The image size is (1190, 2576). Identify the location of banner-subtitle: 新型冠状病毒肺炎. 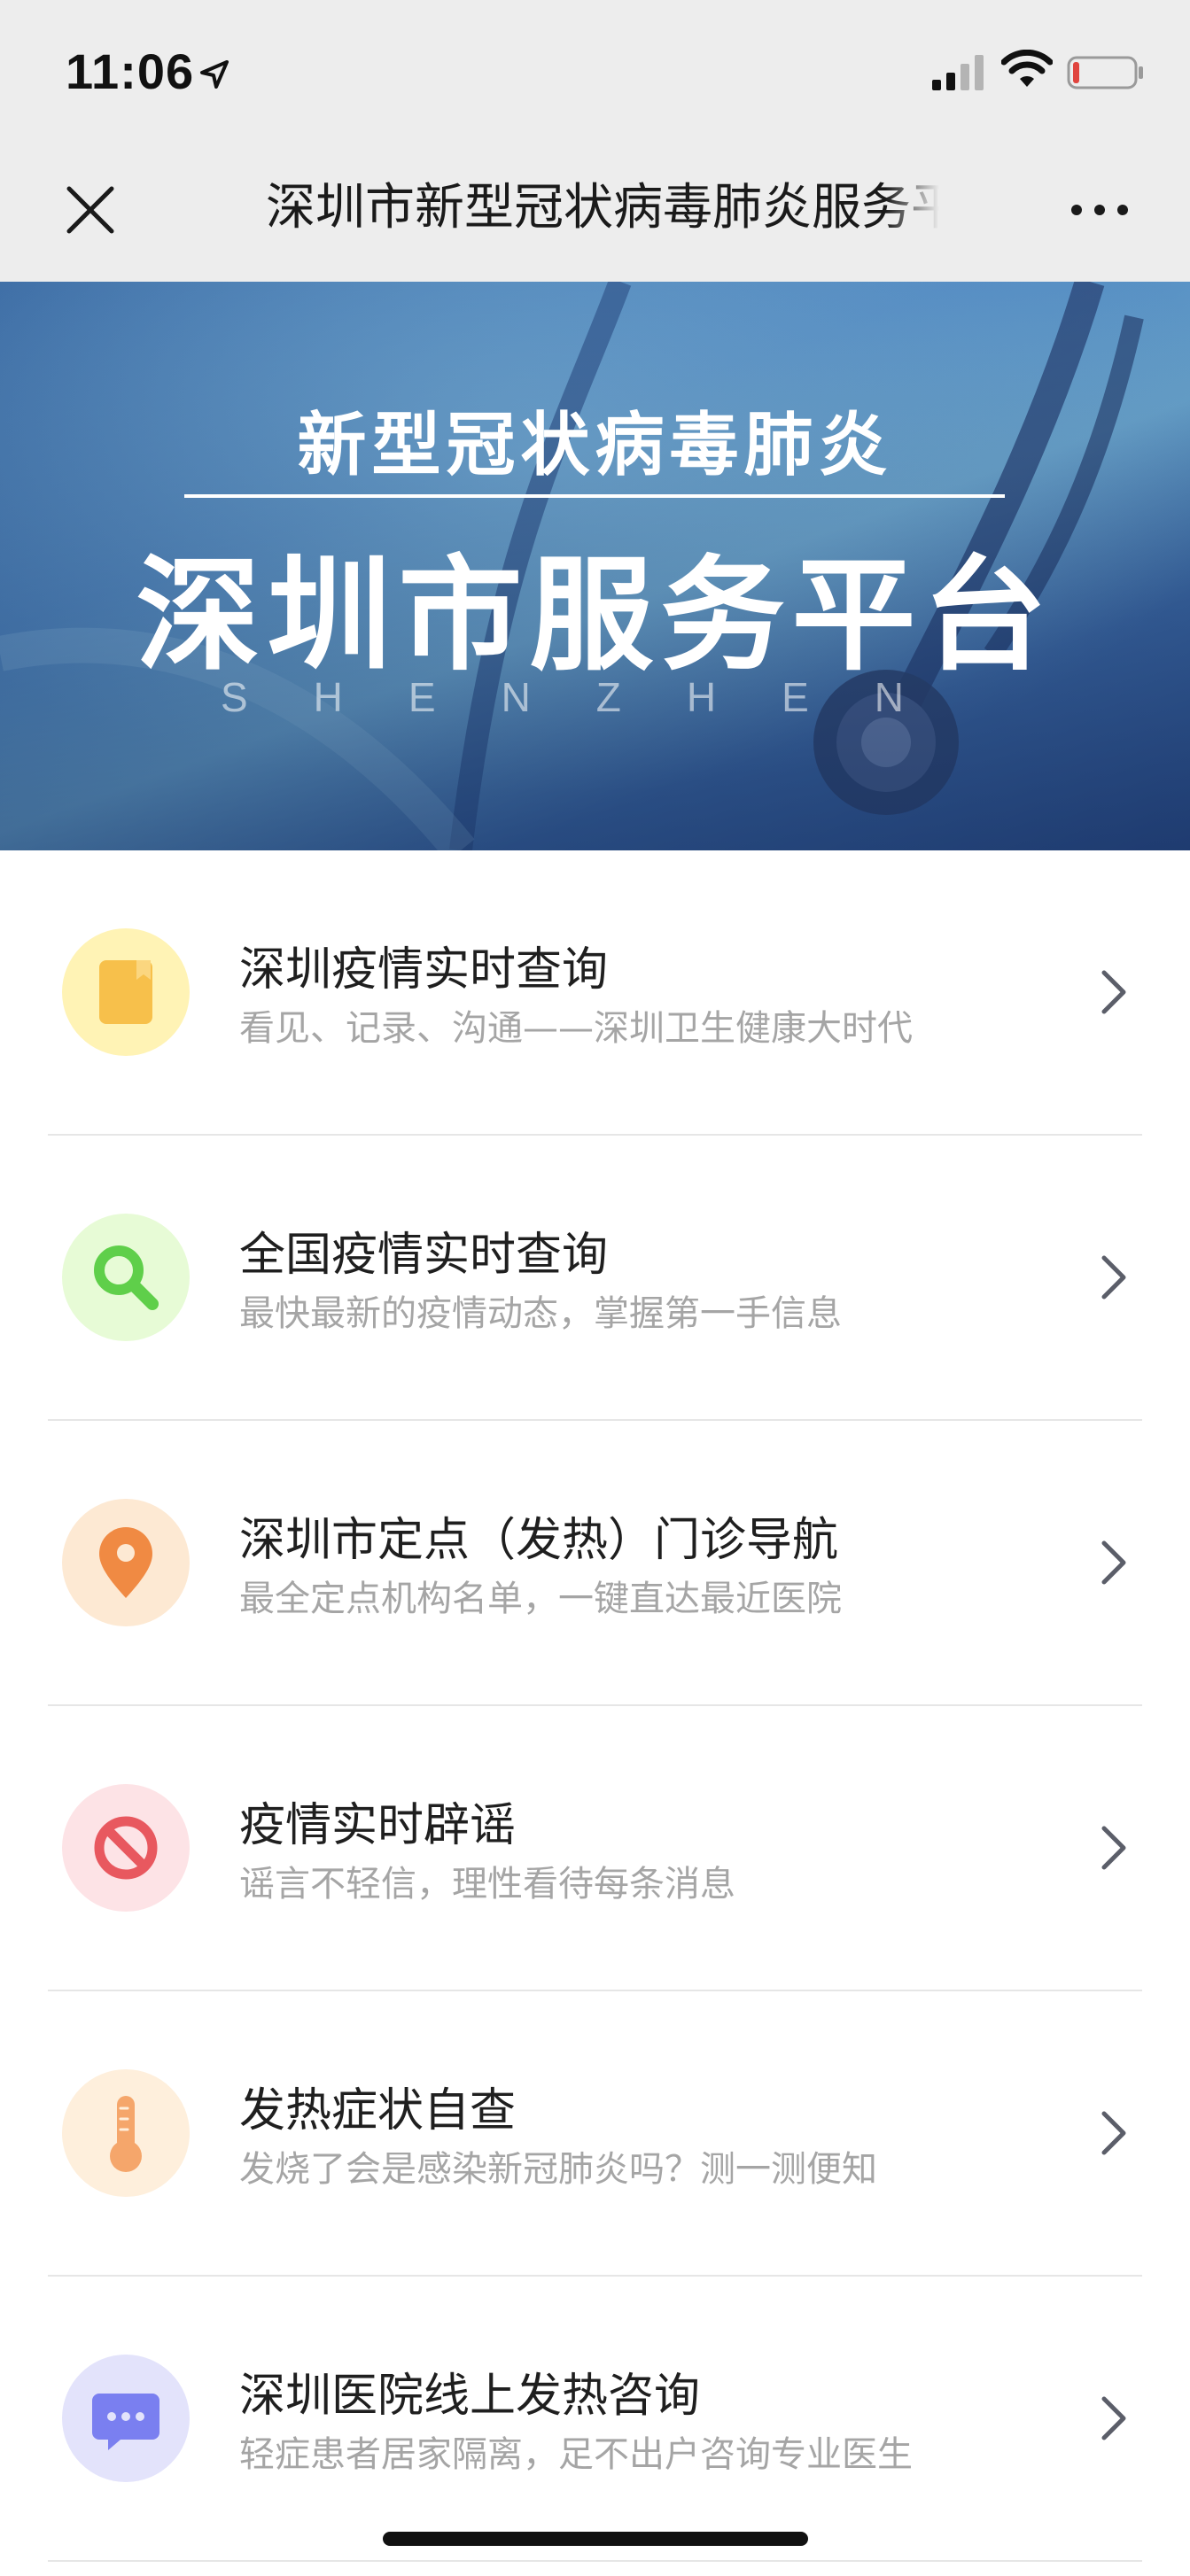
(595, 445).